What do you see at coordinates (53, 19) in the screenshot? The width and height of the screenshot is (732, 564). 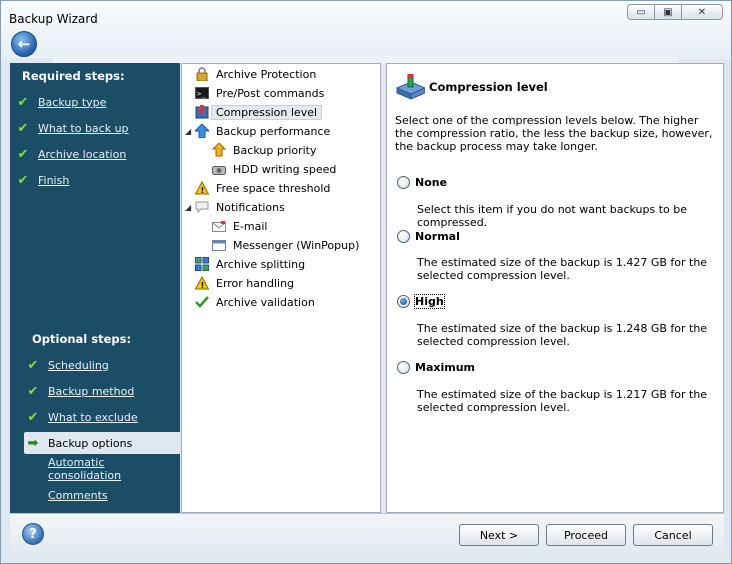 I see `window-title: Backup Wizard` at bounding box center [53, 19].